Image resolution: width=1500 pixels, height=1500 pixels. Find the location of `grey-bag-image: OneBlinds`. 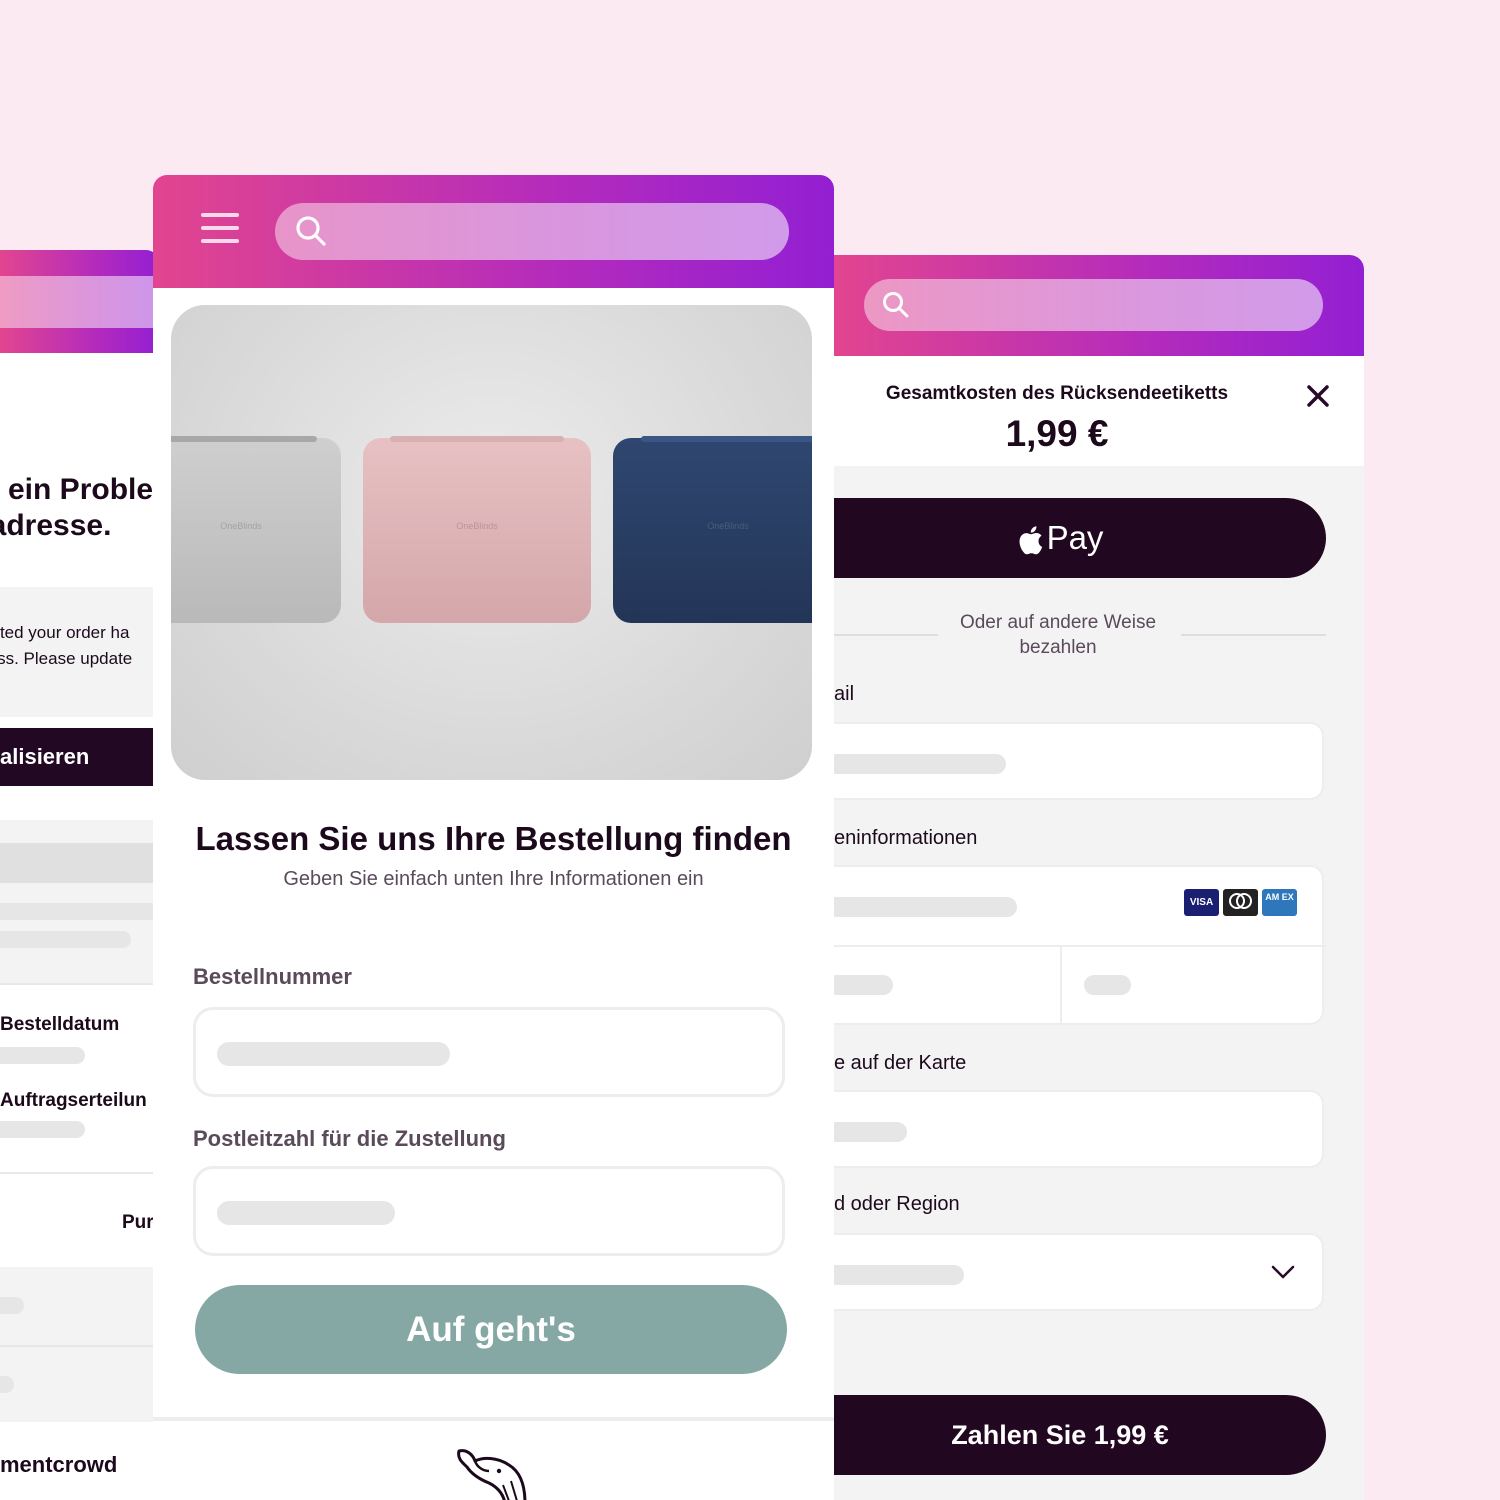

grey-bag-image: OneBlinds is located at coordinates (256, 529).